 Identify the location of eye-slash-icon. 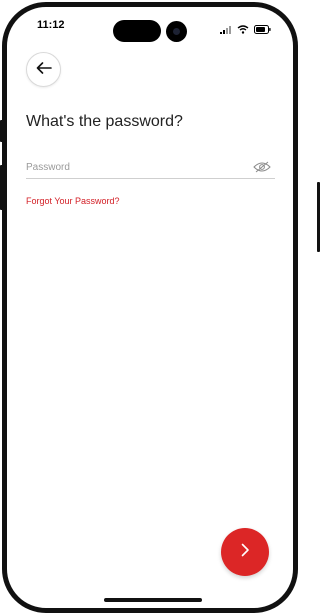
(262, 167).